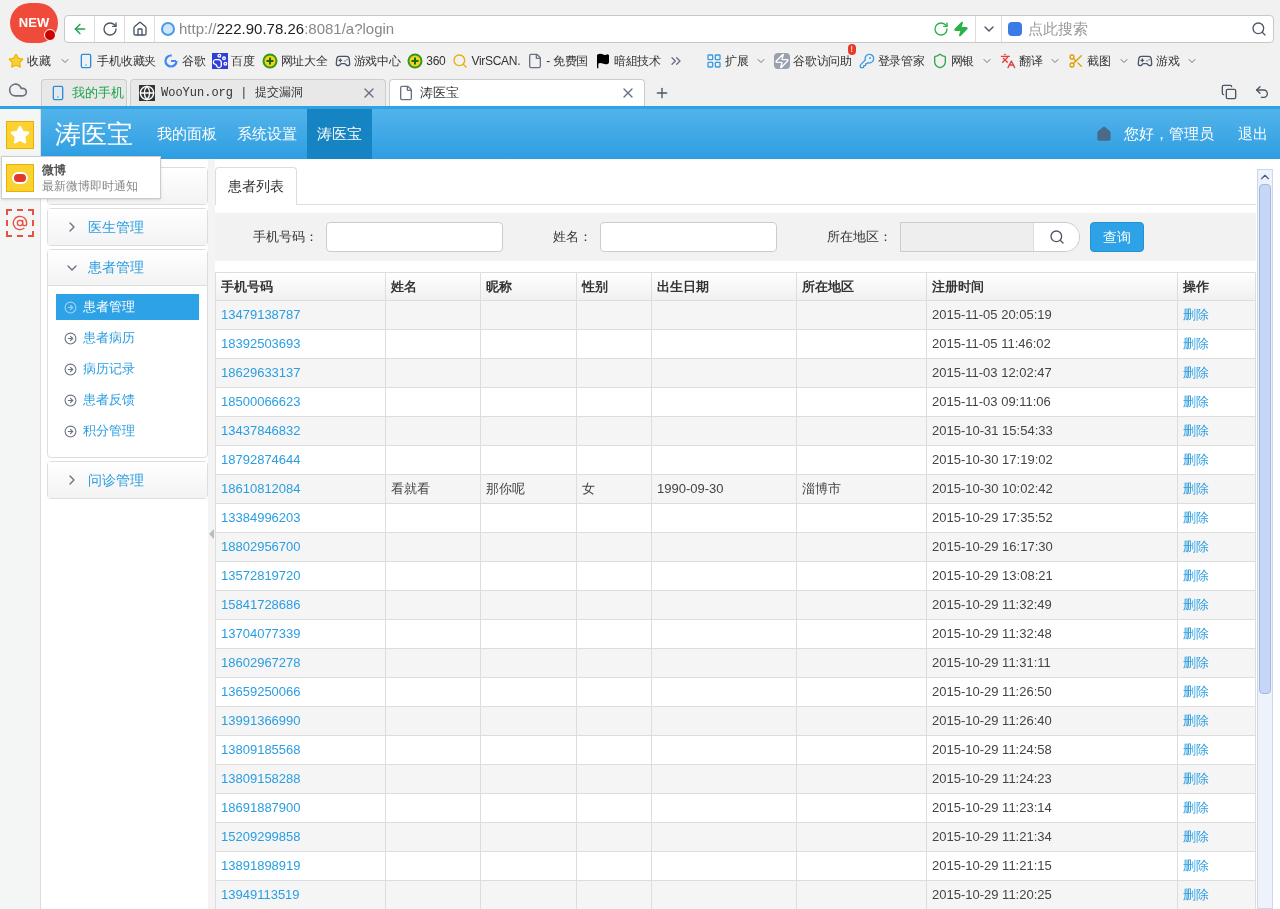 The width and height of the screenshot is (1280, 909). I want to click on browser-tab: 我的手机, so click(84, 92).